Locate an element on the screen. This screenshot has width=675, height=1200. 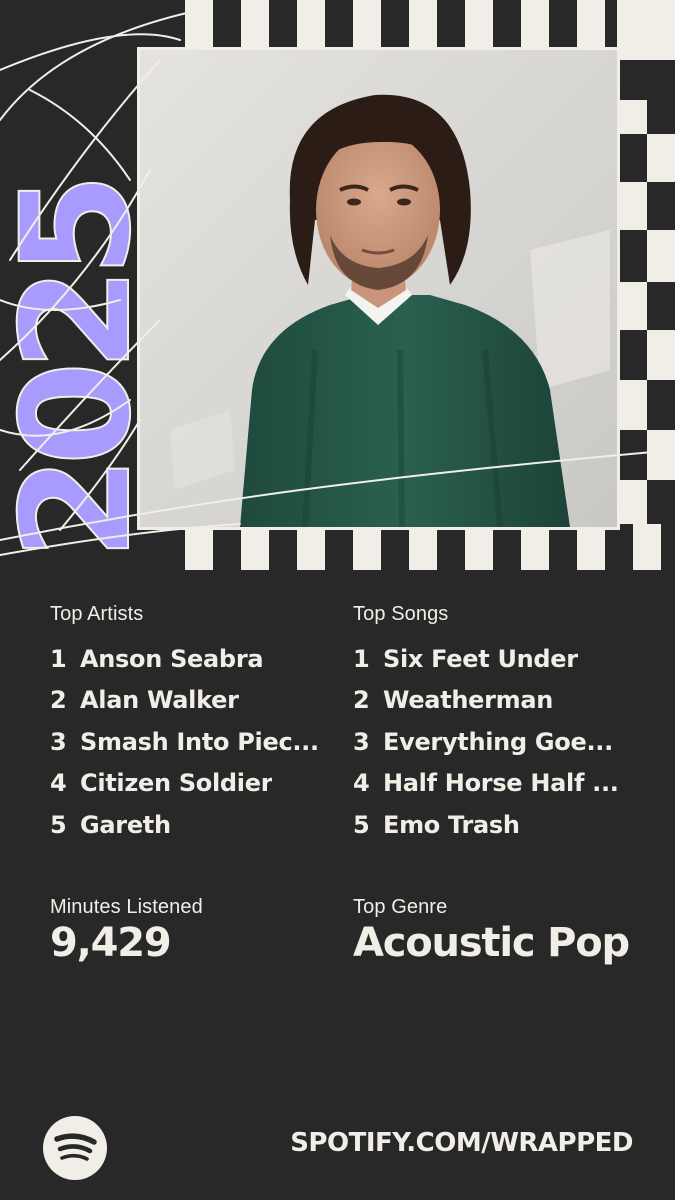
song-name: Six Feet Under is located at coordinates (480, 658).